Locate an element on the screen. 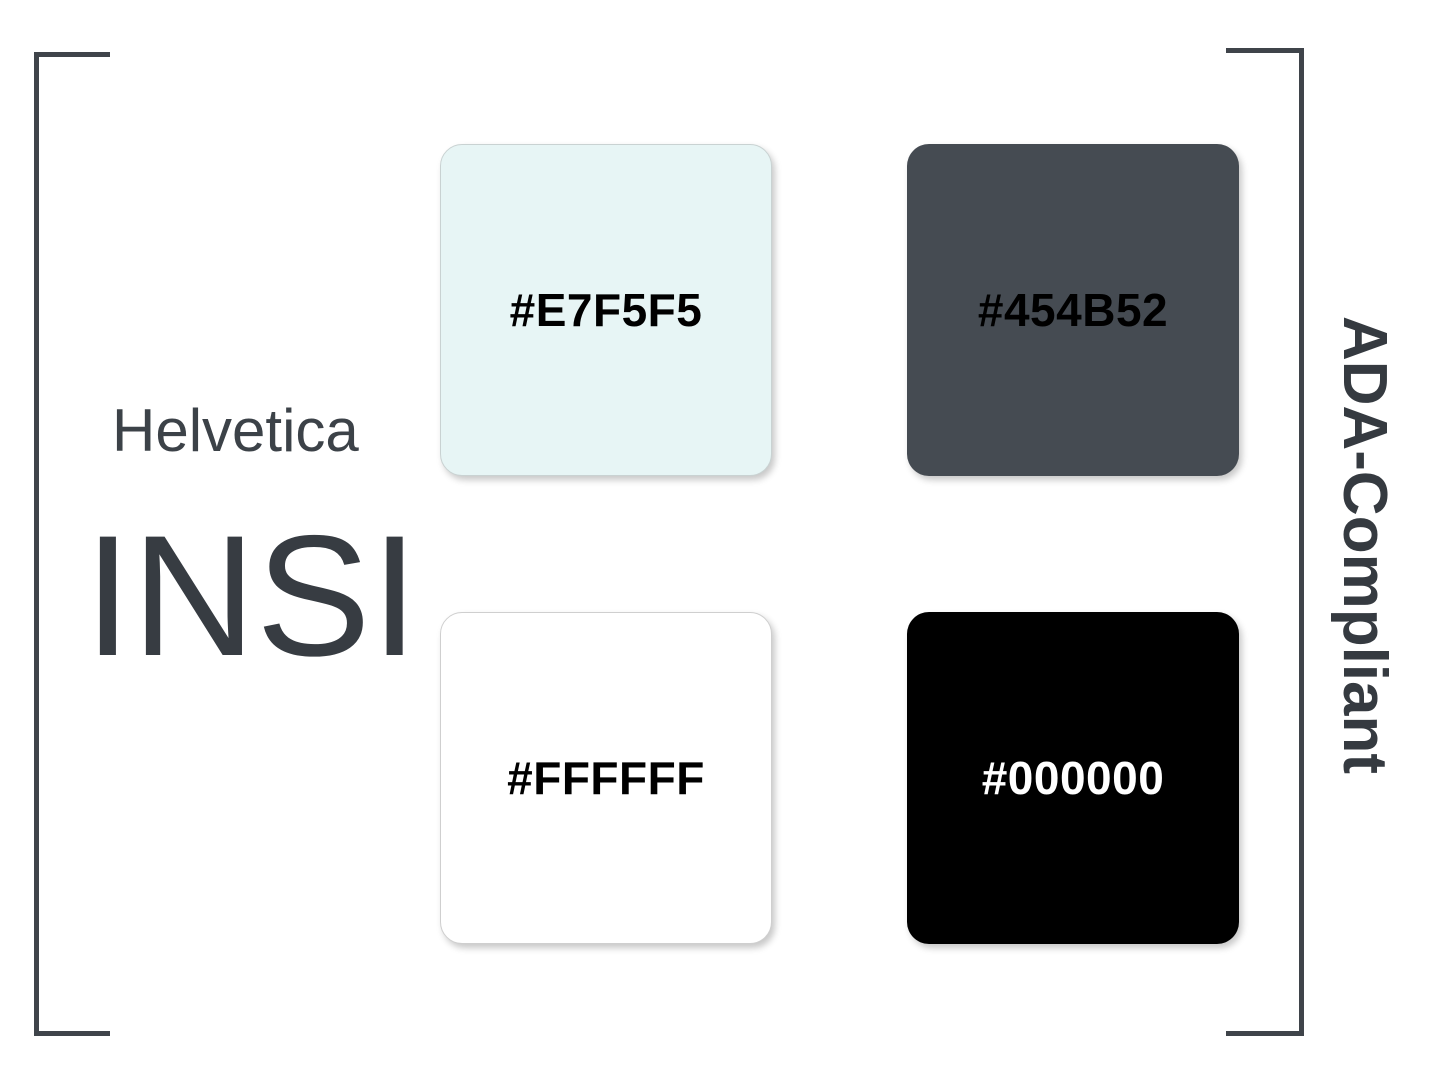  swatch-hex-label: #454B52 is located at coordinates (1073, 310).